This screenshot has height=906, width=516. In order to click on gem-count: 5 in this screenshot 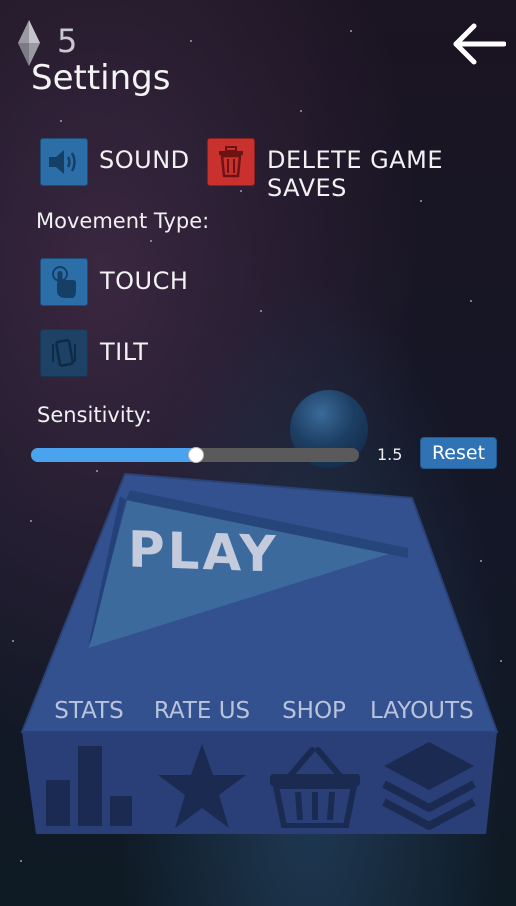, I will do `click(67, 41)`.